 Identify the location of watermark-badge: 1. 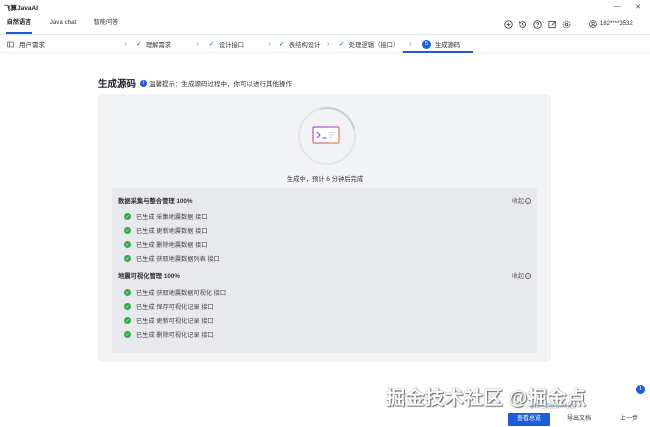
(640, 389).